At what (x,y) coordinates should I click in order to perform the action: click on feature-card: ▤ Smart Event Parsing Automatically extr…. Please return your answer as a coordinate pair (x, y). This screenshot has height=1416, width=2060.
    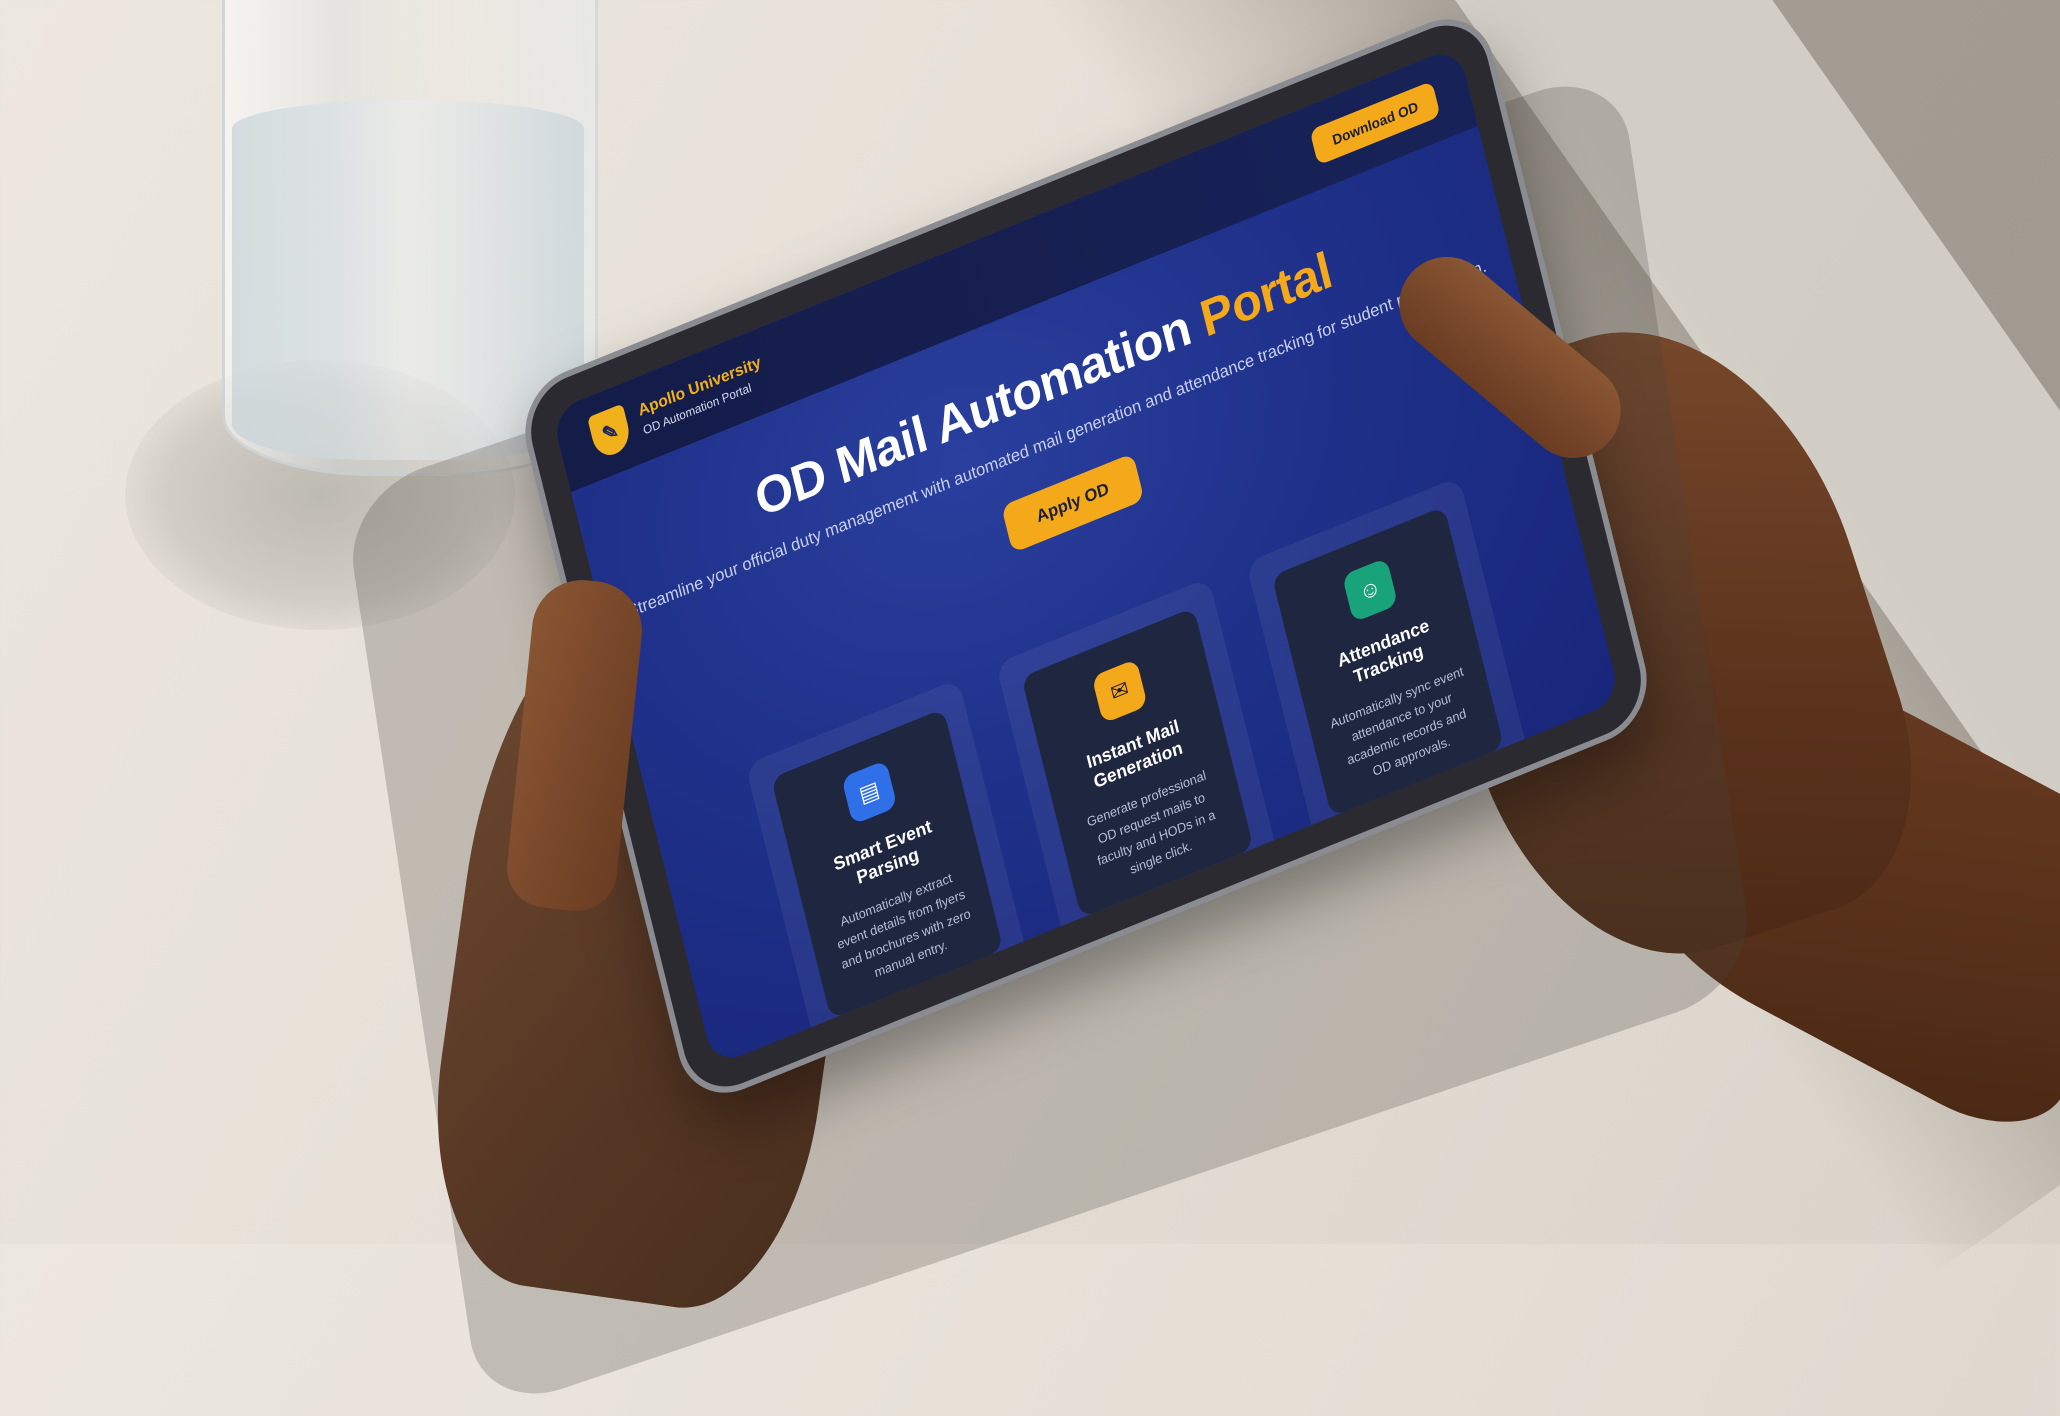
    Looking at the image, I should click on (887, 864).